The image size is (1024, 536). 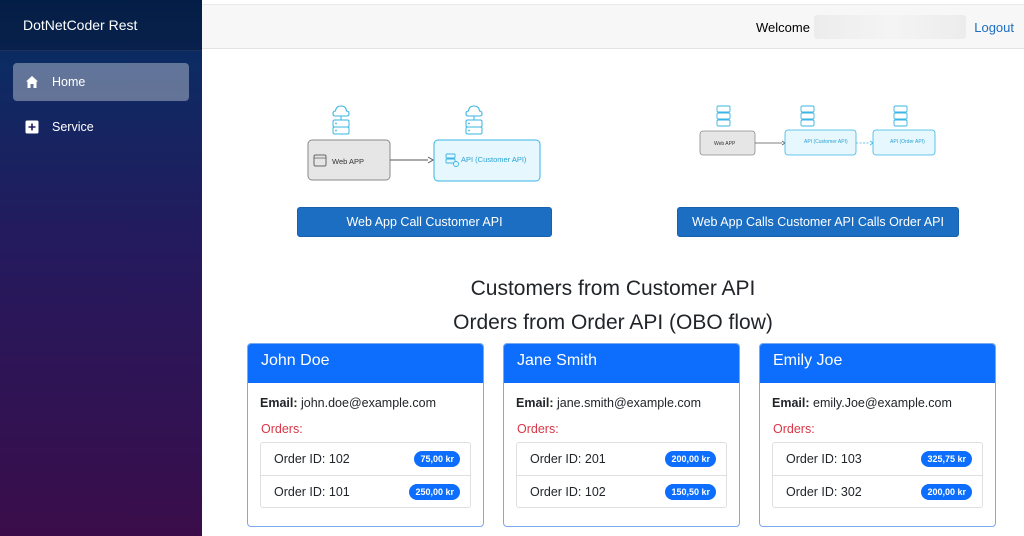 What do you see at coordinates (890, 27) in the screenshot?
I see `redacted-username` at bounding box center [890, 27].